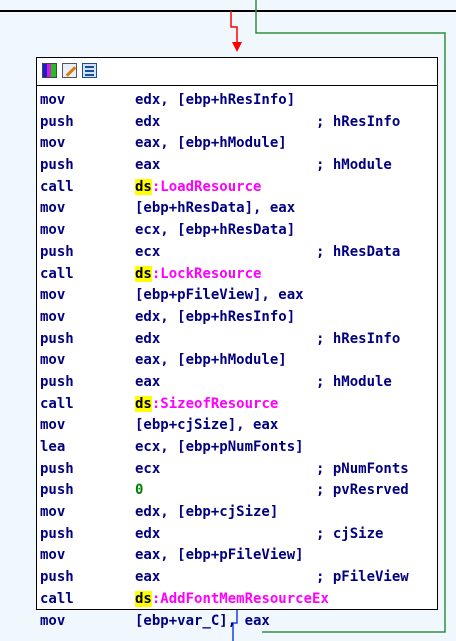  Describe the element at coordinates (210, 187) in the screenshot. I see `api-function-name: LoadResource` at that location.